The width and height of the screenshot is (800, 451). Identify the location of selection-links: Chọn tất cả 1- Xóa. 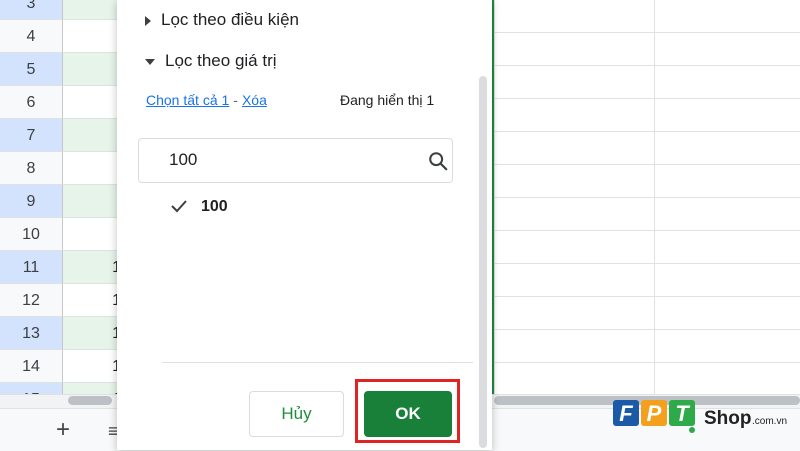
(206, 100).